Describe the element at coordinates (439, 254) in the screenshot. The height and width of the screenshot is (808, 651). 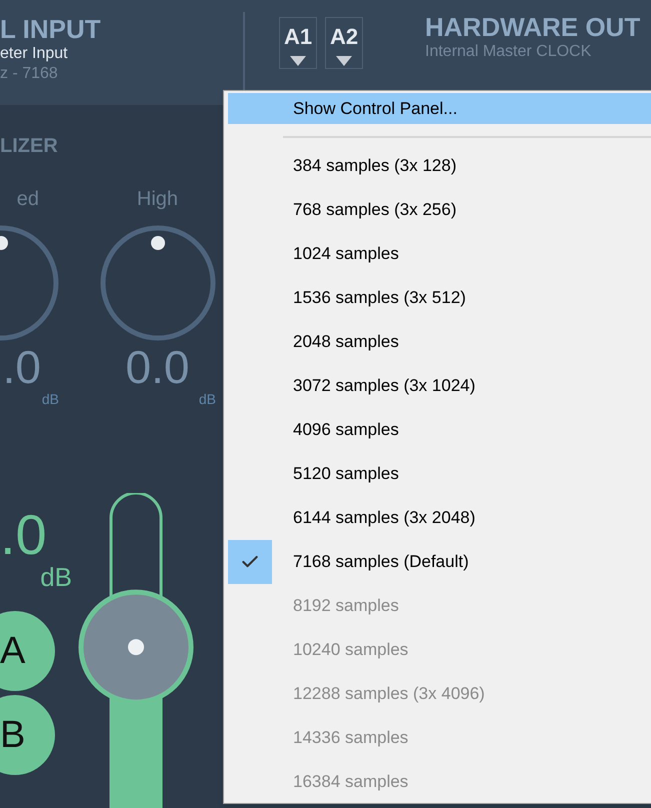
I see `menu-item: 1024 samples` at that location.